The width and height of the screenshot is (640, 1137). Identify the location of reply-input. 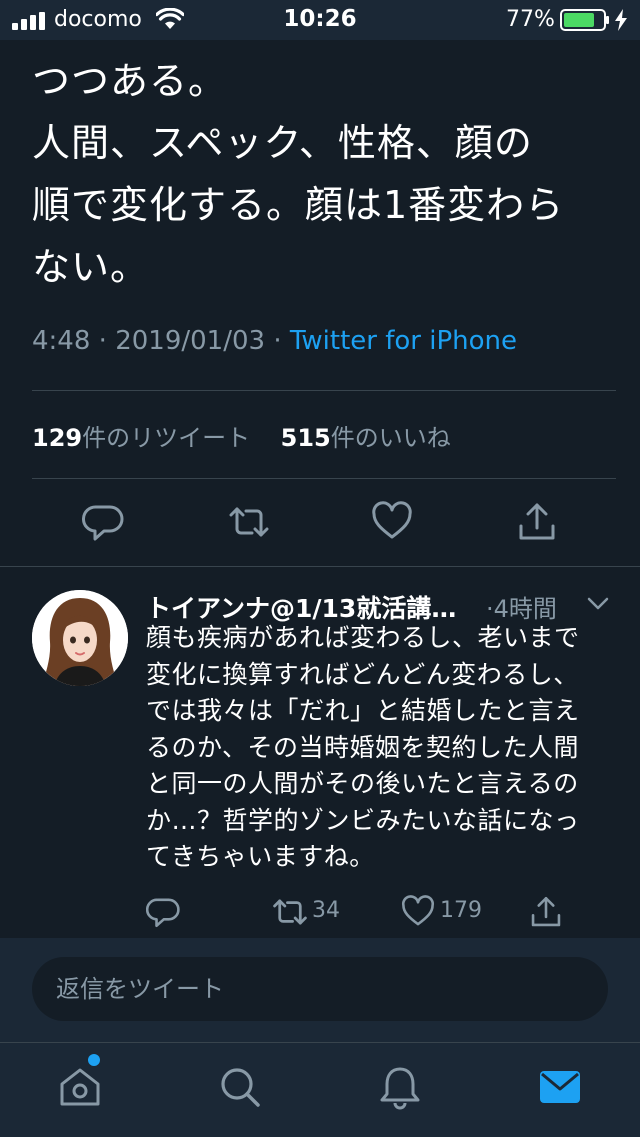
(320, 989).